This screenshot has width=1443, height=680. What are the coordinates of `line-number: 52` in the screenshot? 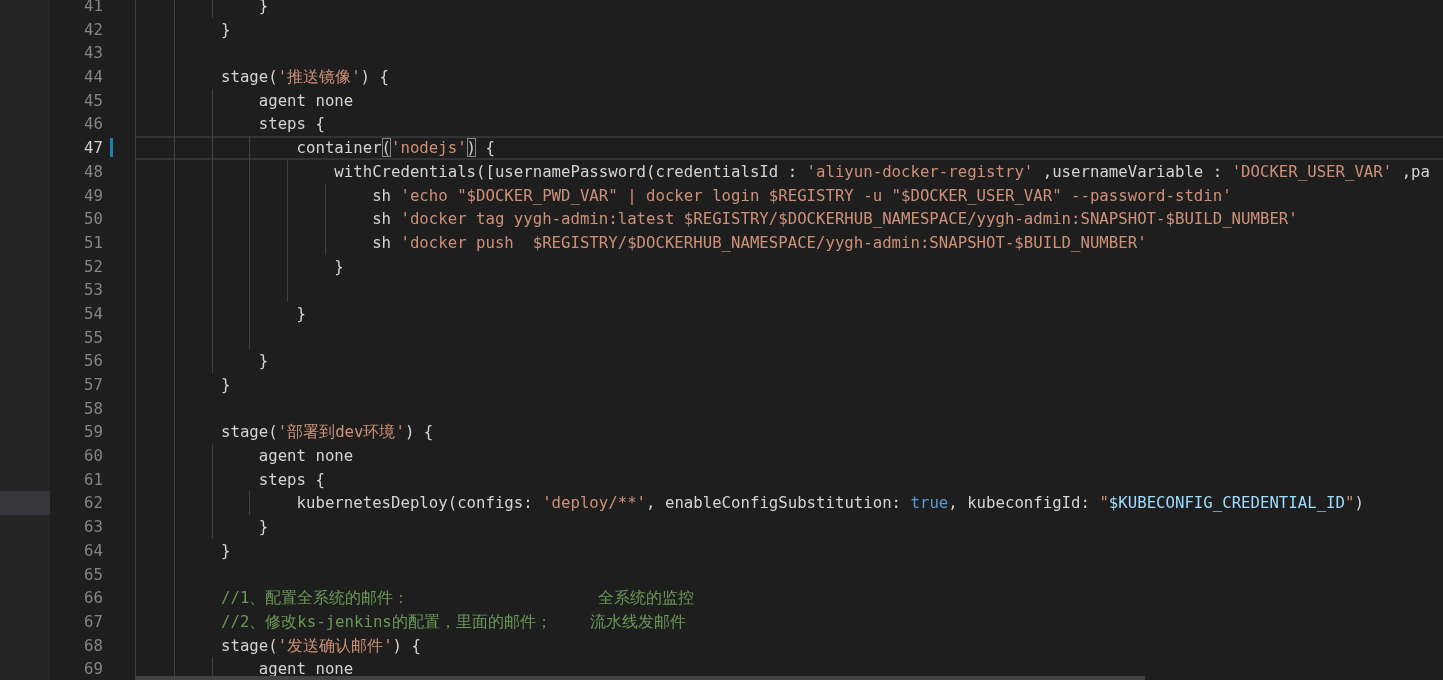 It's located at (94, 266).